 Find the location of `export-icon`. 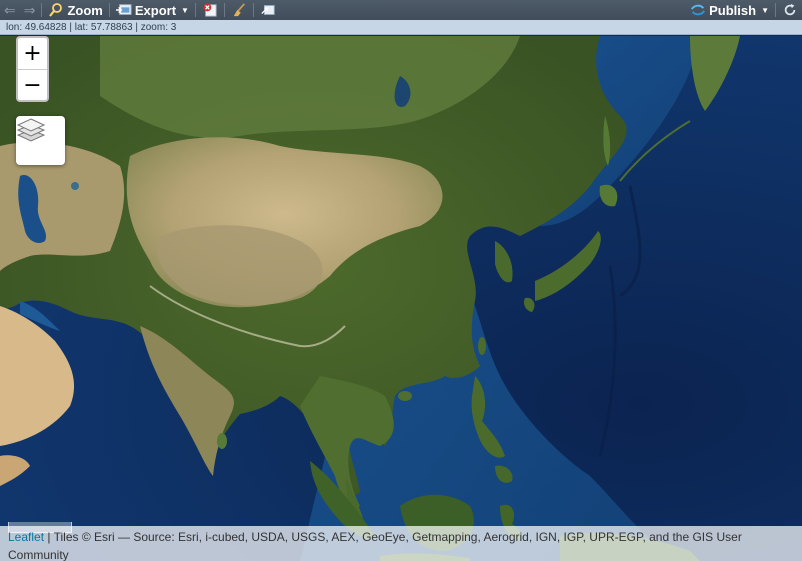

export-icon is located at coordinates (123, 9).